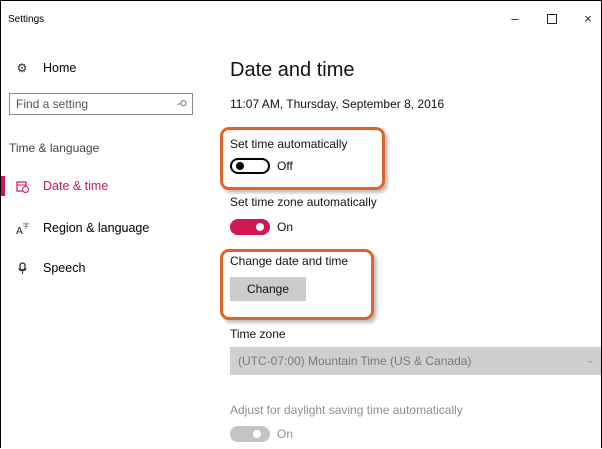 The height and width of the screenshot is (449, 602). Describe the element at coordinates (285, 227) in the screenshot. I see `set-timezone-auto-state: On` at that location.